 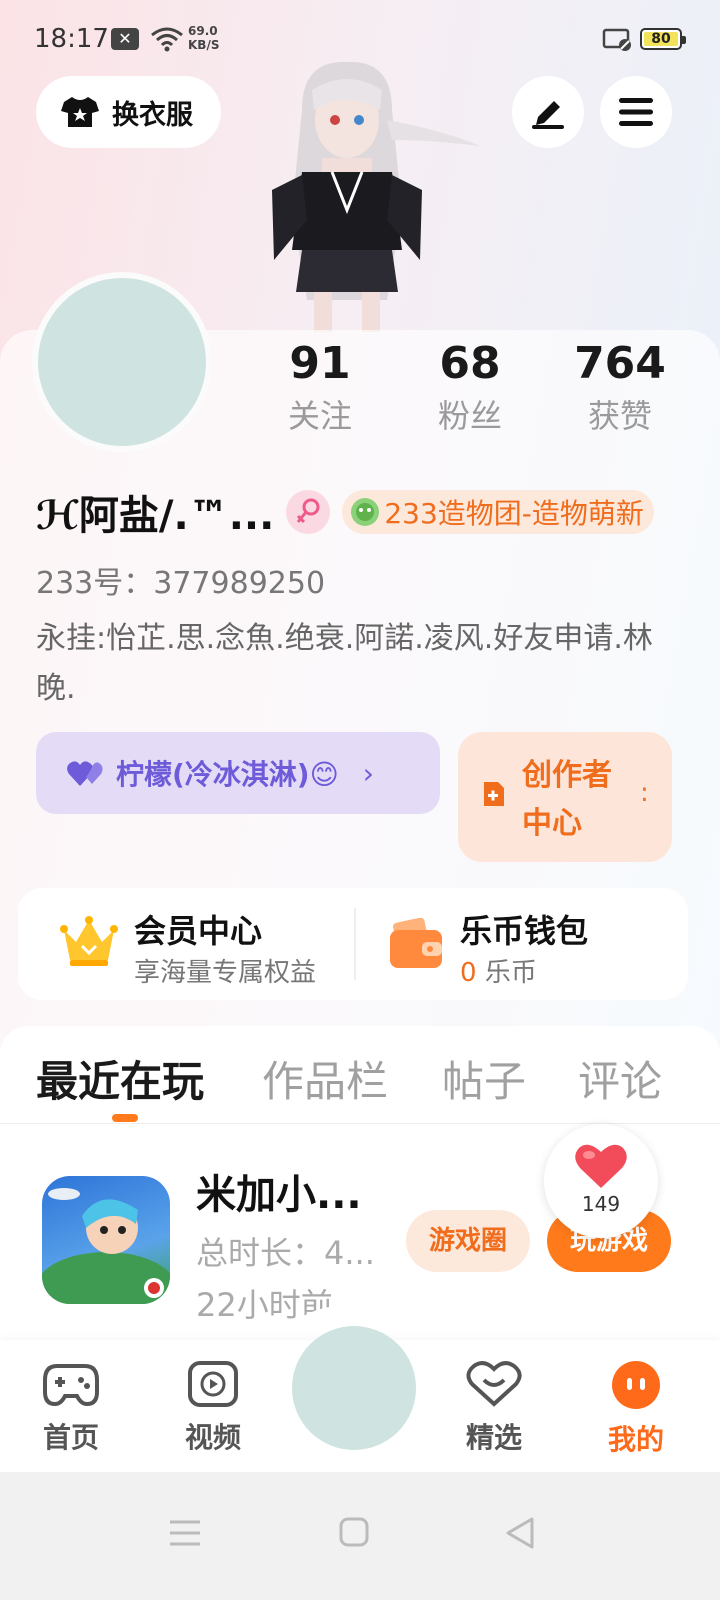 I want to click on following-count: 91, so click(x=320, y=363).